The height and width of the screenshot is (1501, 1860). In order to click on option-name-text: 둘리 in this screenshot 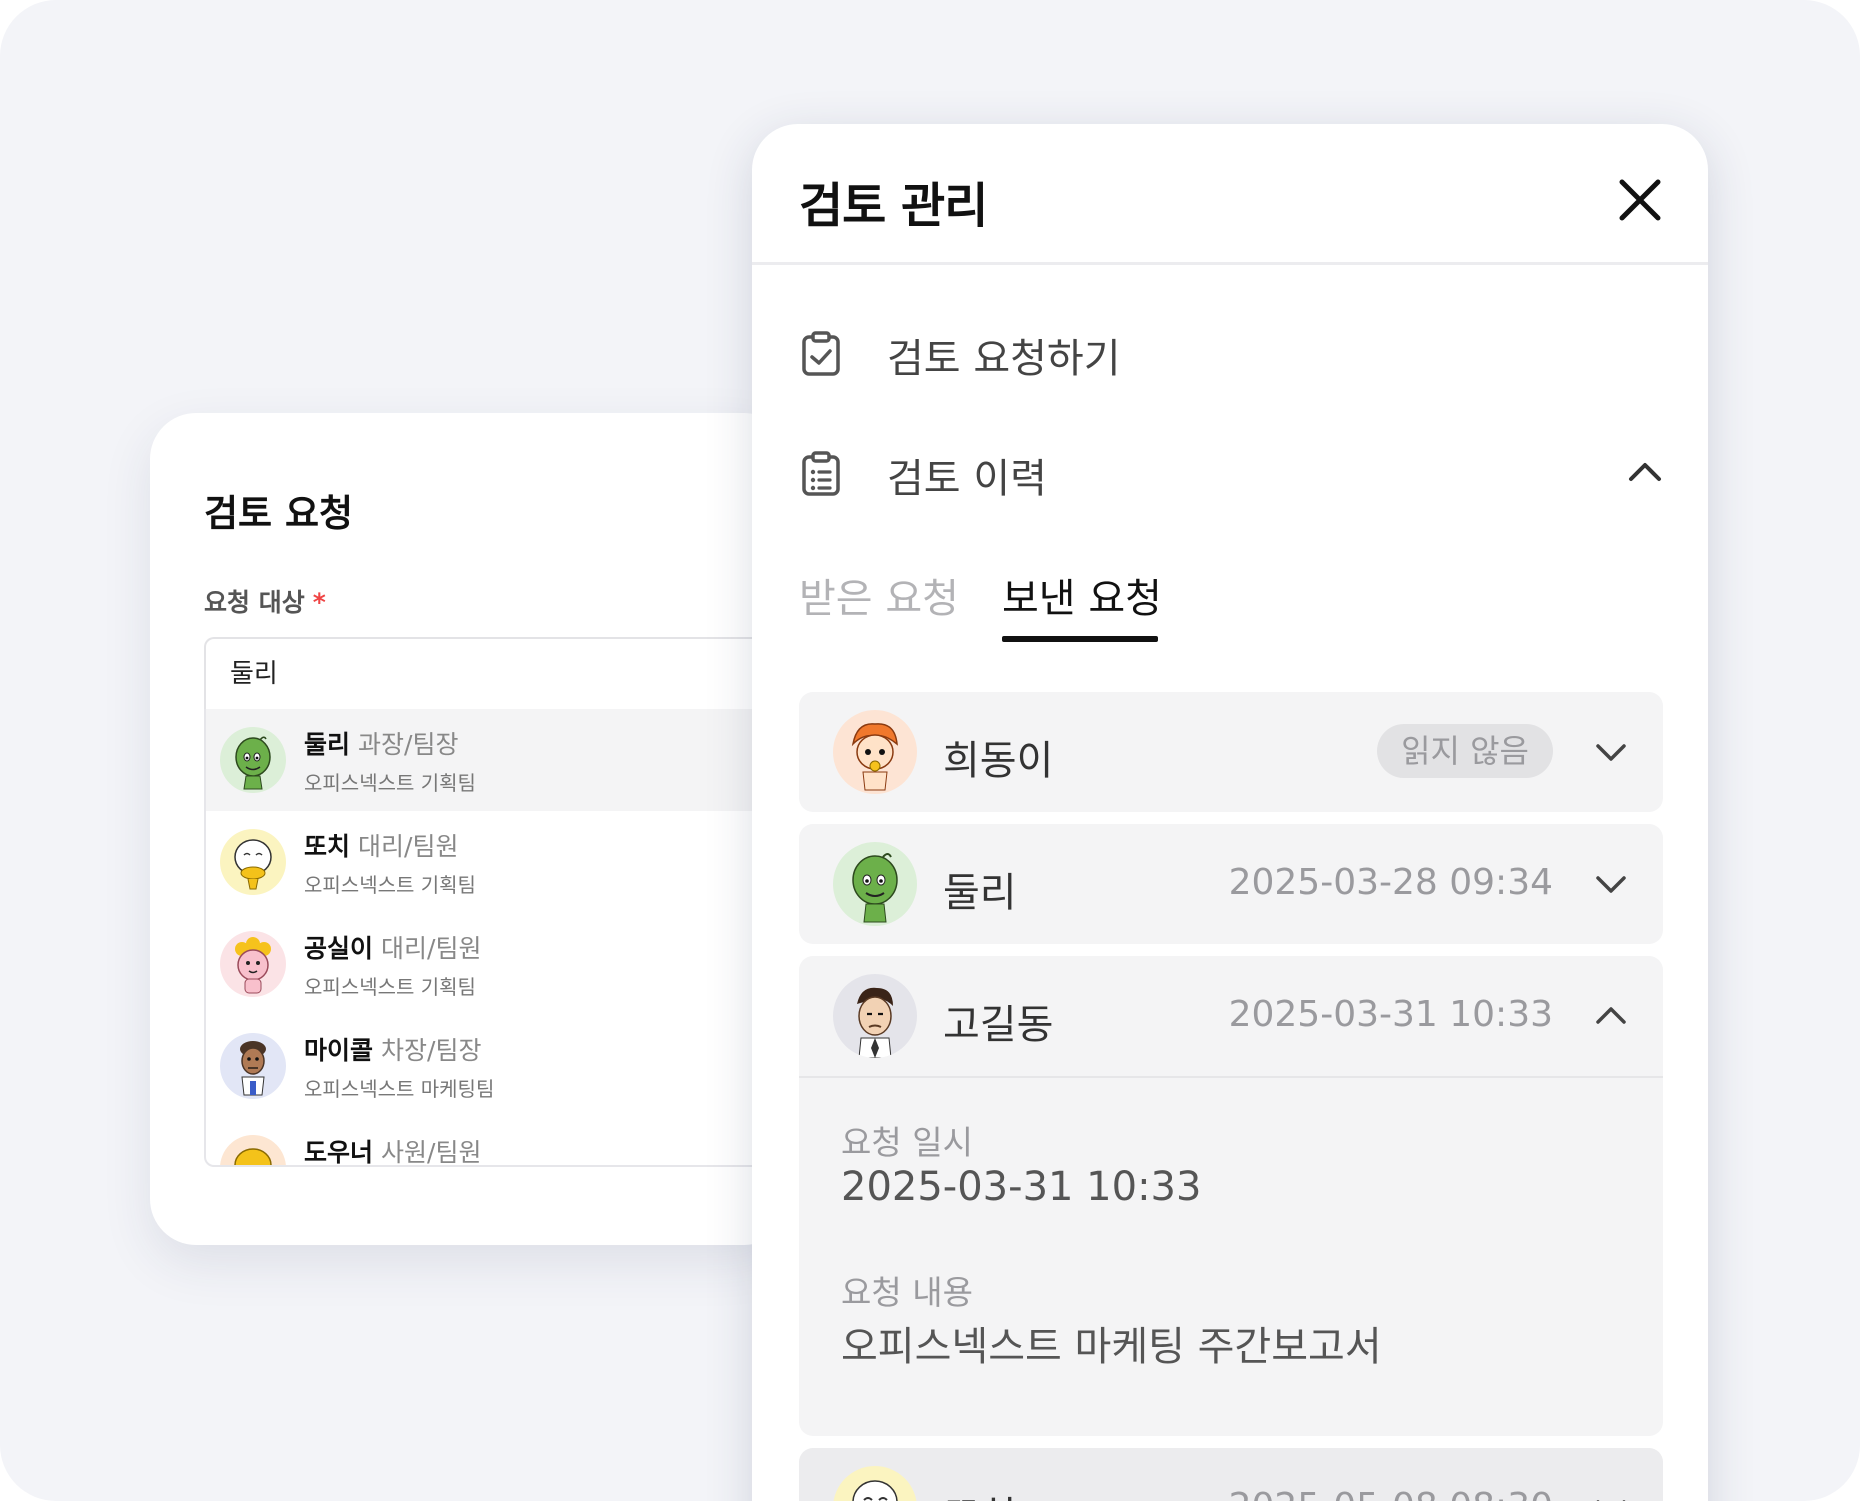, I will do `click(327, 744)`.